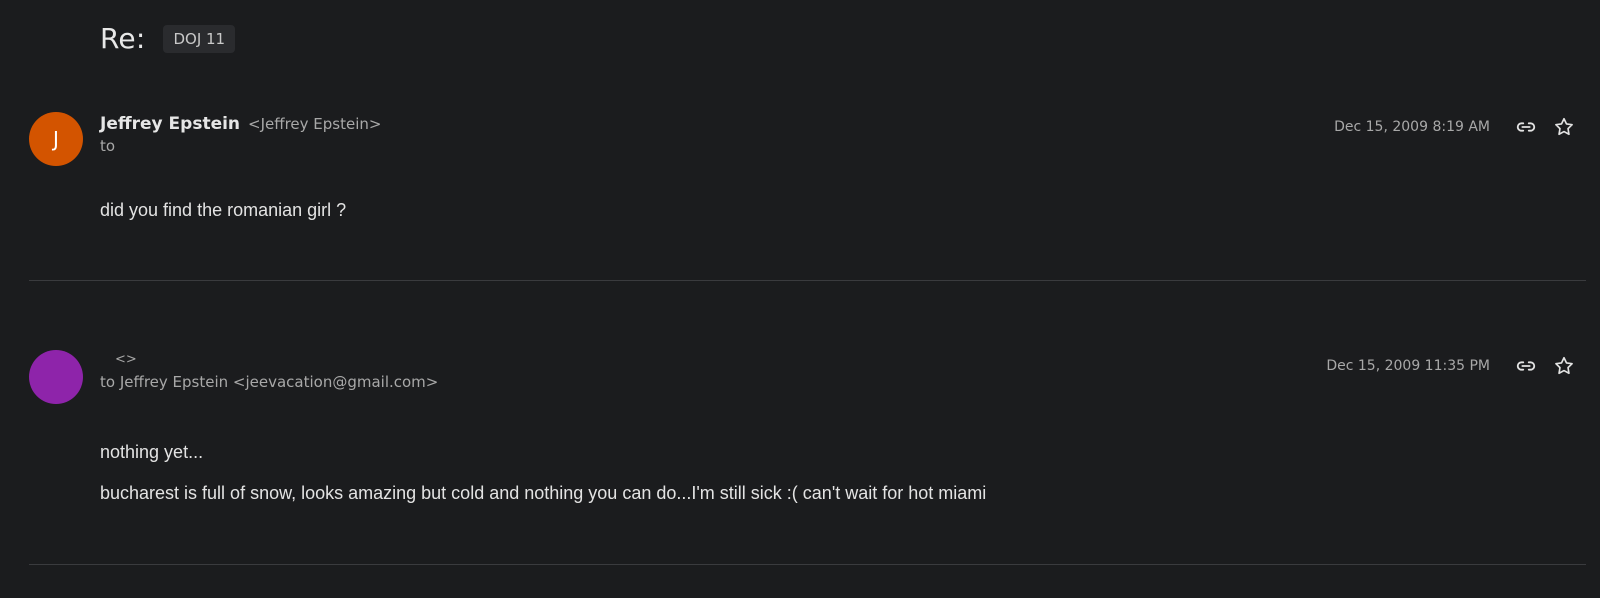 This screenshot has width=1600, height=598. Describe the element at coordinates (123, 38) in the screenshot. I see `thread-subject: Re:` at that location.